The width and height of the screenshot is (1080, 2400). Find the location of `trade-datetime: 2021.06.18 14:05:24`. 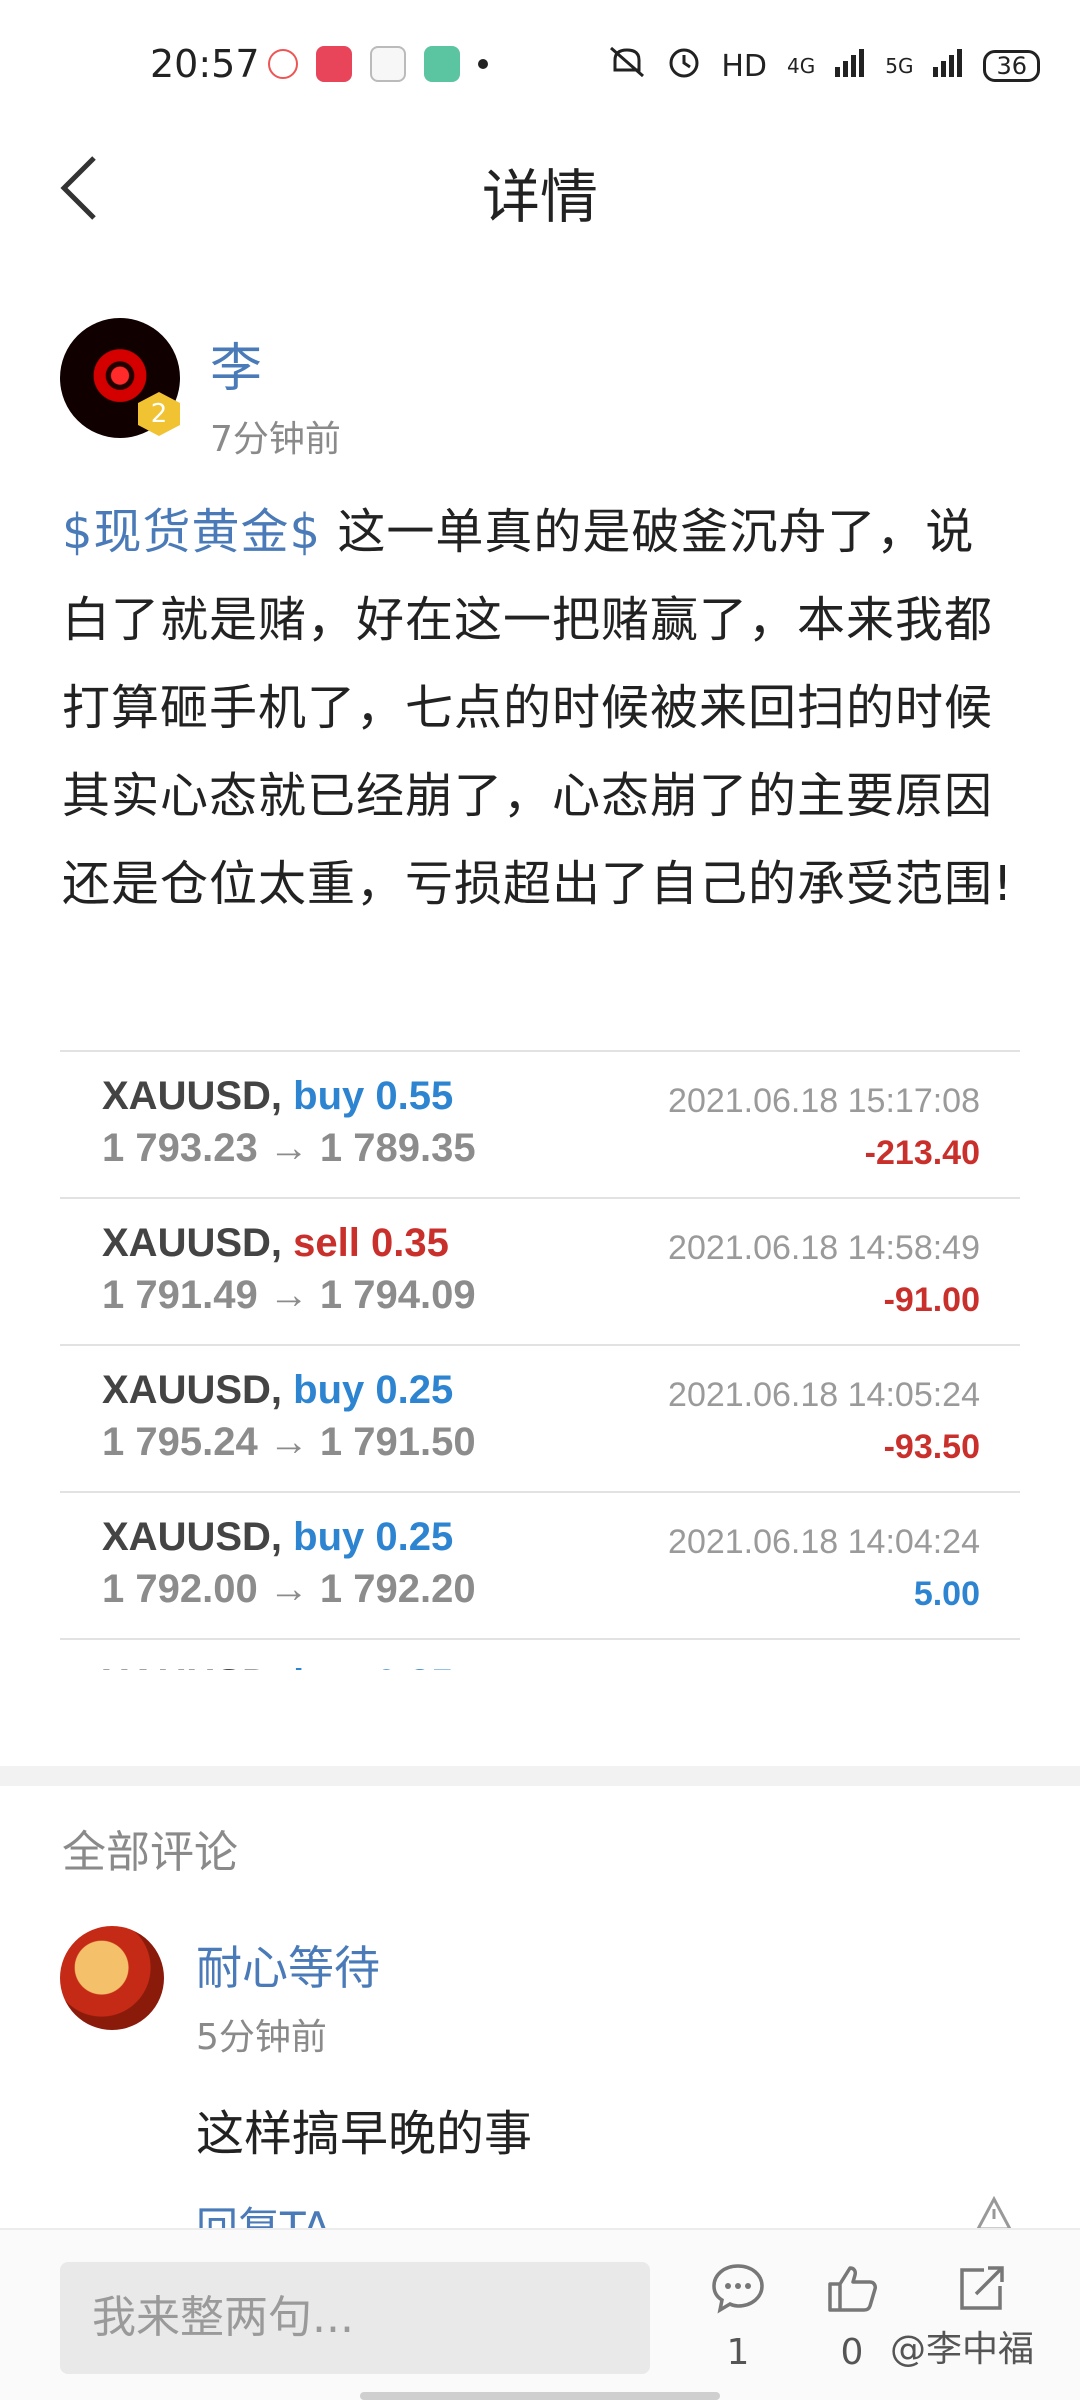

trade-datetime: 2021.06.18 14:05:24 is located at coordinates (824, 1395).